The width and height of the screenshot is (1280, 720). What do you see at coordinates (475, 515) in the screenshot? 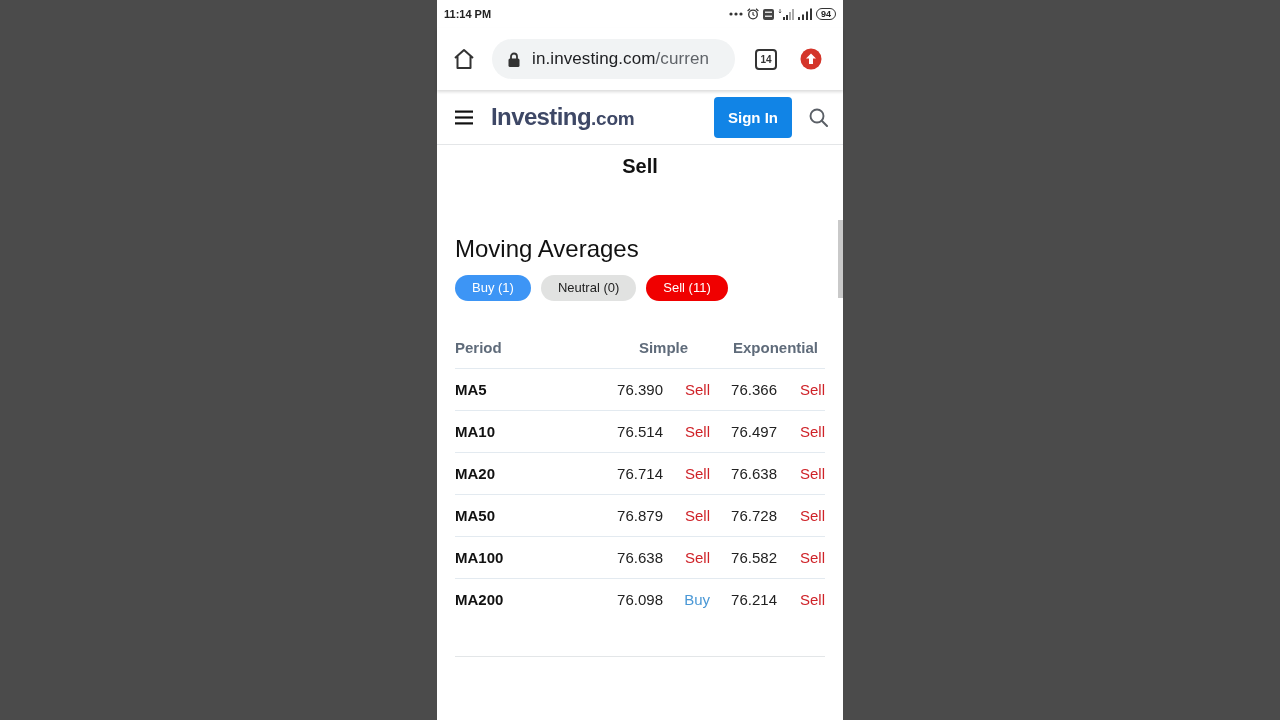
I see `period-cell: MA50` at bounding box center [475, 515].